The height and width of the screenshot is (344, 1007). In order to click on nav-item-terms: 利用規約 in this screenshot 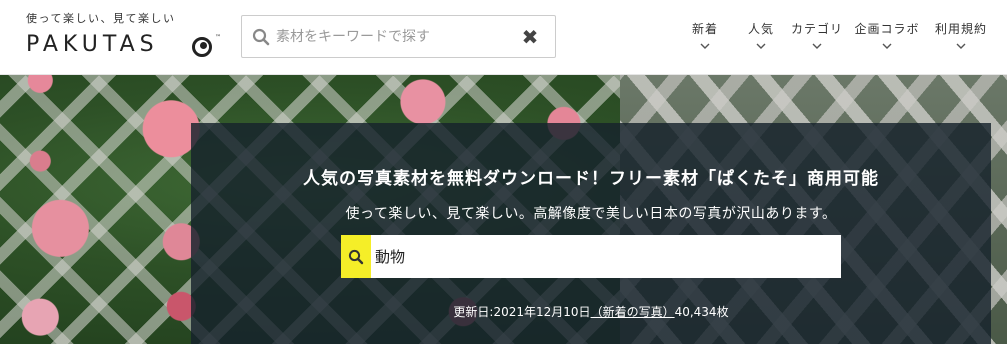, I will do `click(961, 42)`.